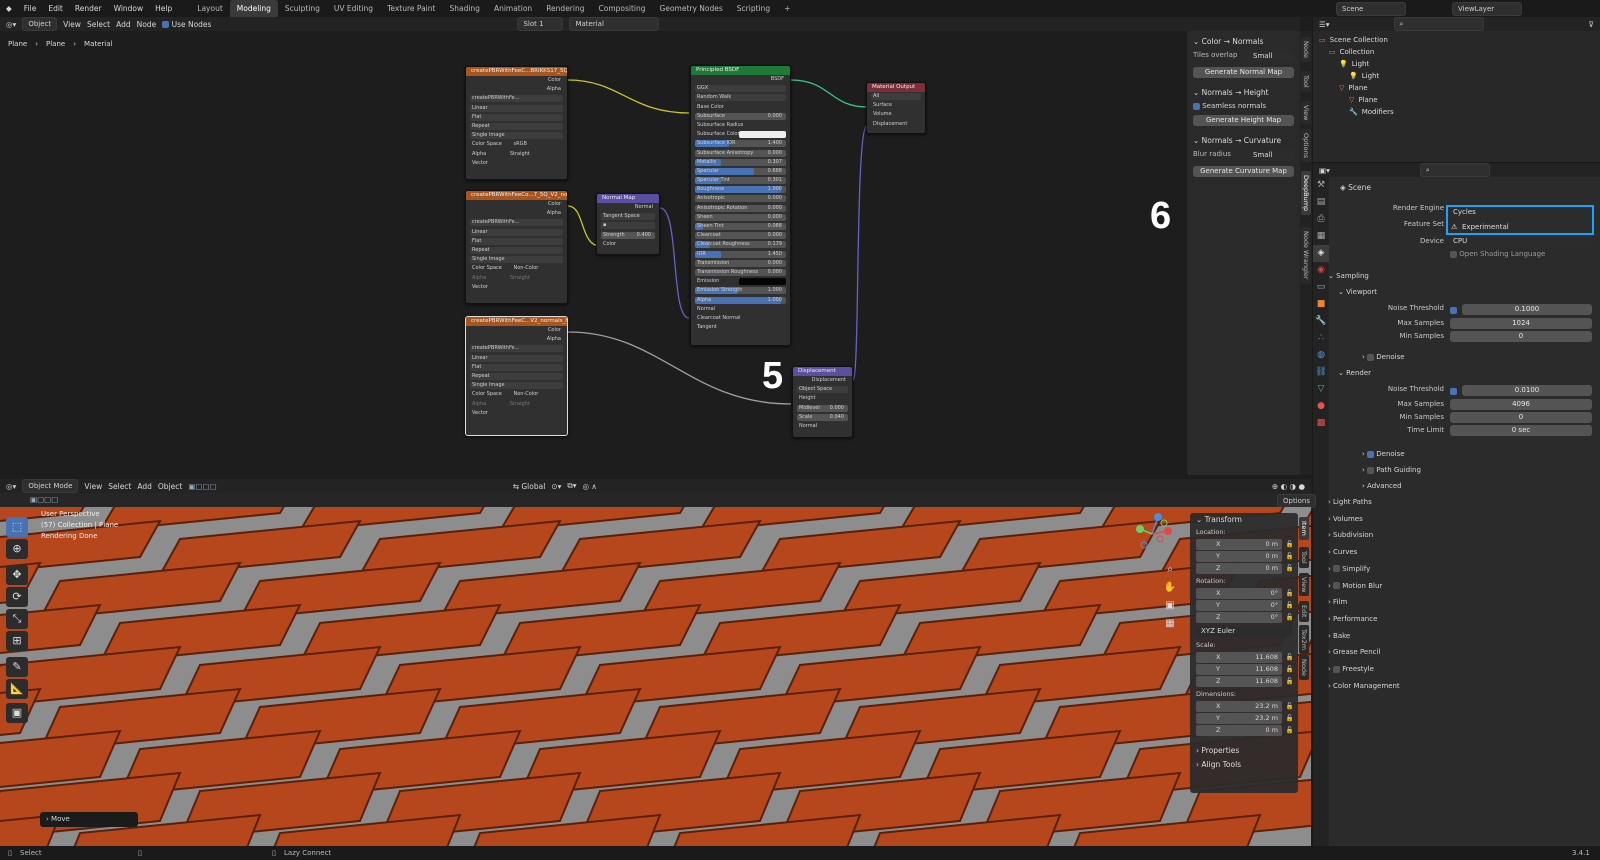  I want to click on view-layer-tab-icon: ▦, so click(1321, 236).